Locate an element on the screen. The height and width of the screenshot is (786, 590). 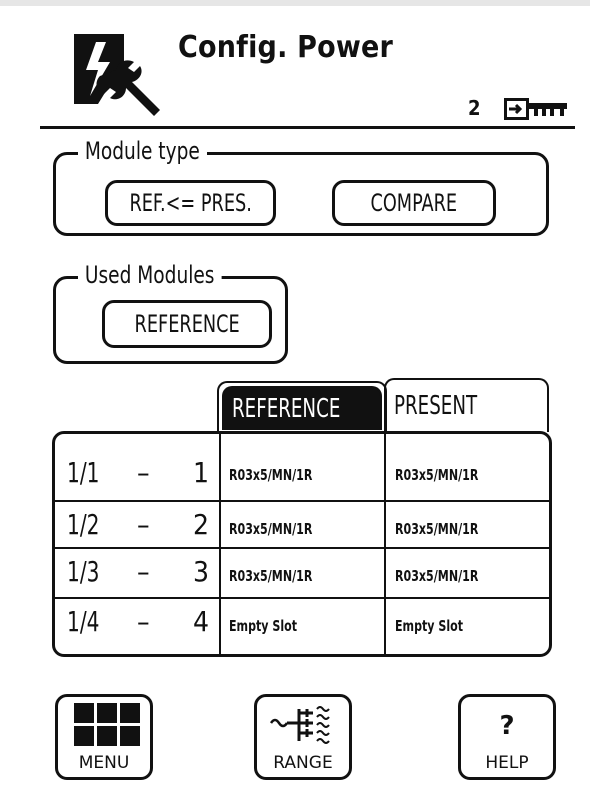
slot-id: 1/1 is located at coordinates (83, 472).